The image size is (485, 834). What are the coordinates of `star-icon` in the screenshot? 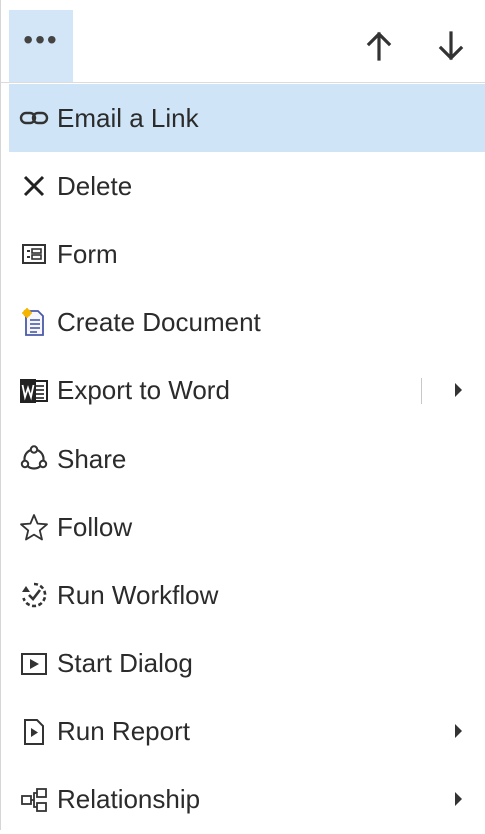 It's located at (34, 527).